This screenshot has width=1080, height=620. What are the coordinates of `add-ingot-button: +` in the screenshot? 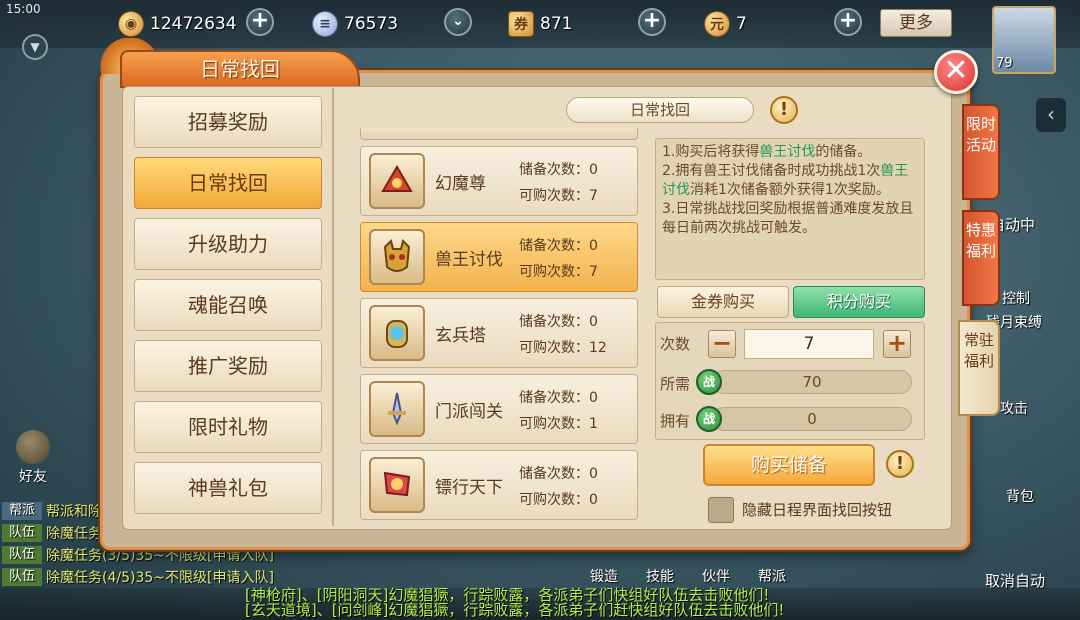 It's located at (848, 22).